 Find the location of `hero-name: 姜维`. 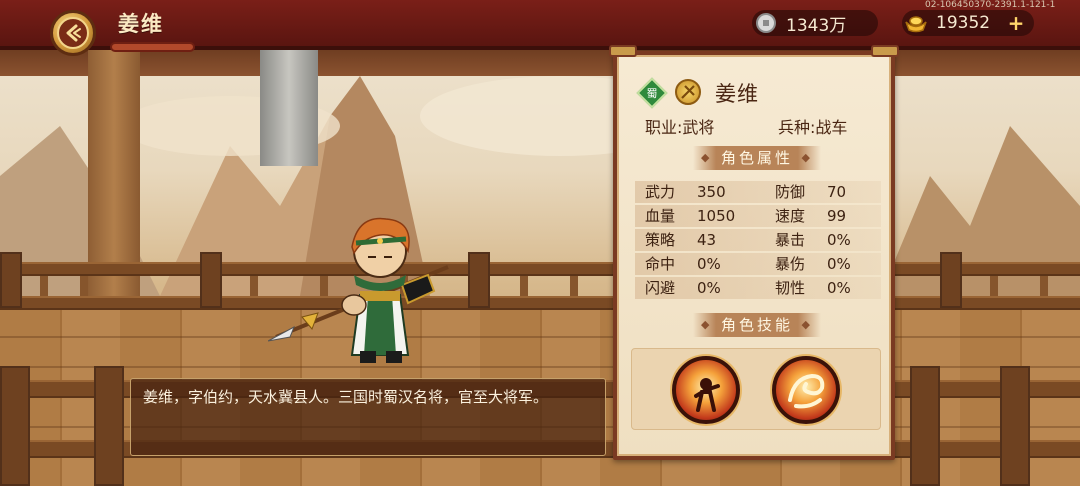

hero-name: 姜维 is located at coordinates (737, 94).